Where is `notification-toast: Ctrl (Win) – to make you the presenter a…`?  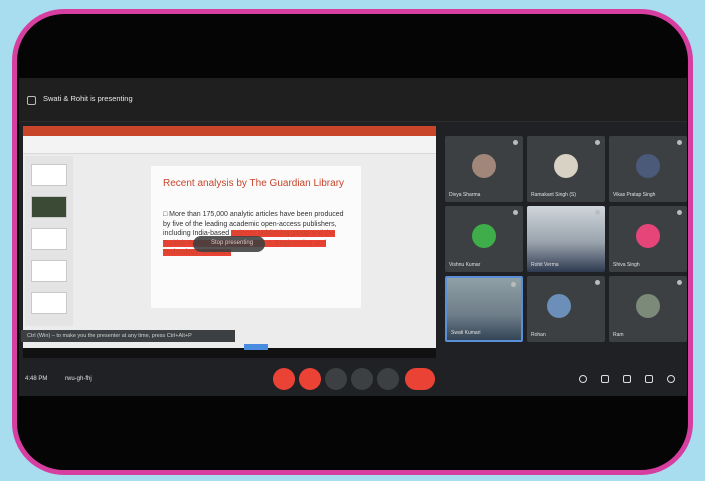 notification-toast: Ctrl (Win) – to make you the presenter a… is located at coordinates (128, 336).